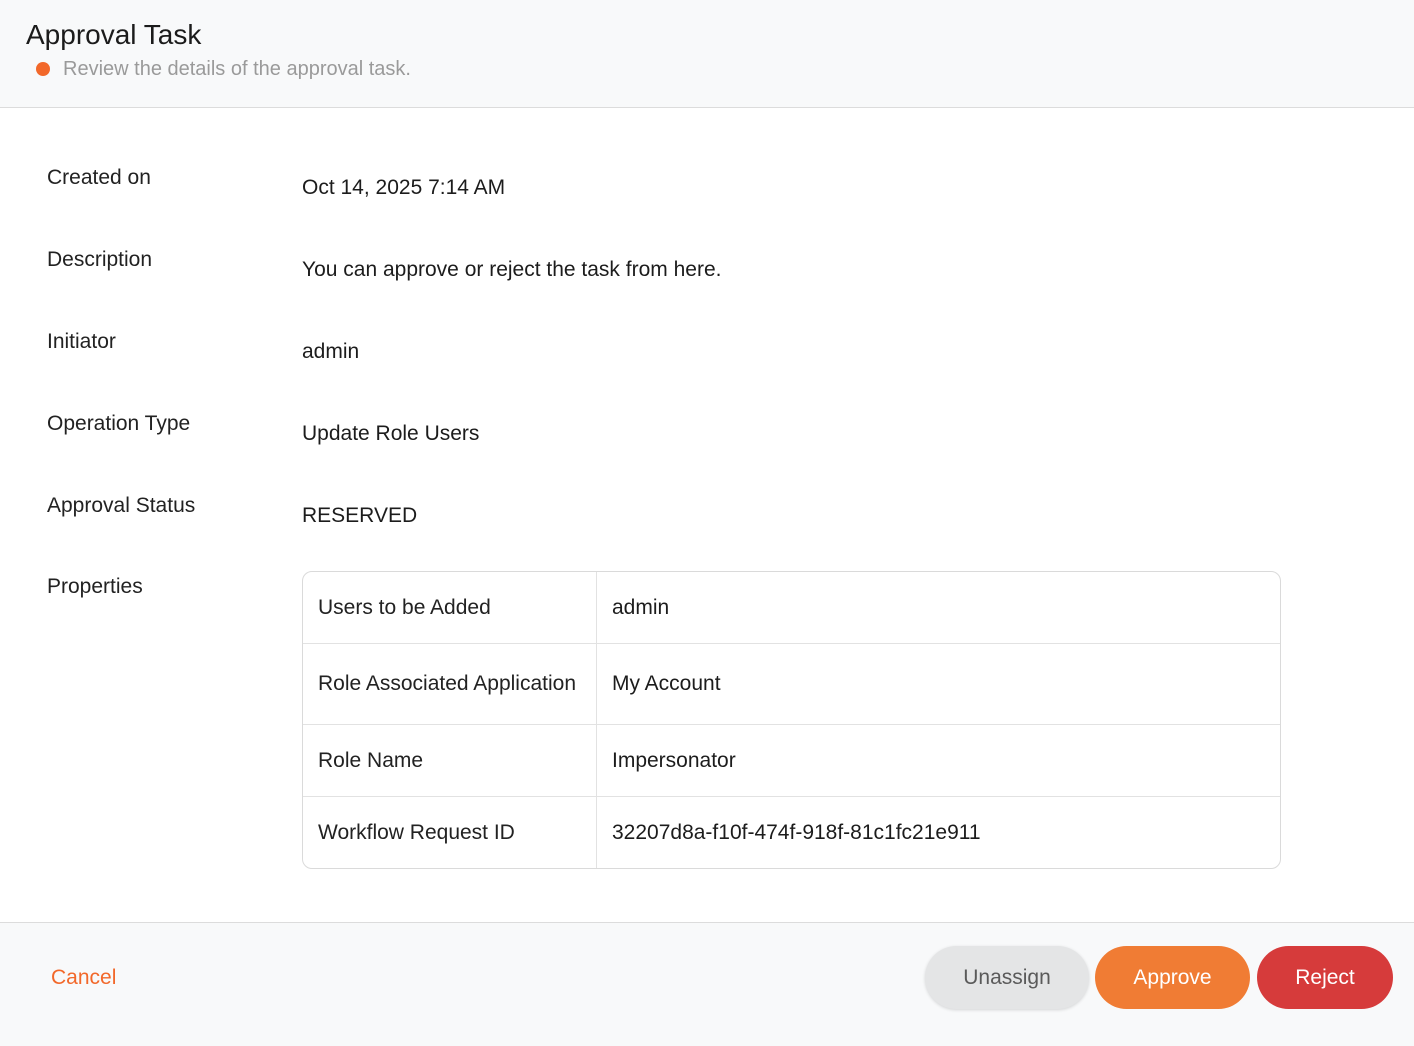  Describe the element at coordinates (796, 832) in the screenshot. I see `property-value: 32207d8a-f10f-474f-918f-81c1fc21e911` at that location.